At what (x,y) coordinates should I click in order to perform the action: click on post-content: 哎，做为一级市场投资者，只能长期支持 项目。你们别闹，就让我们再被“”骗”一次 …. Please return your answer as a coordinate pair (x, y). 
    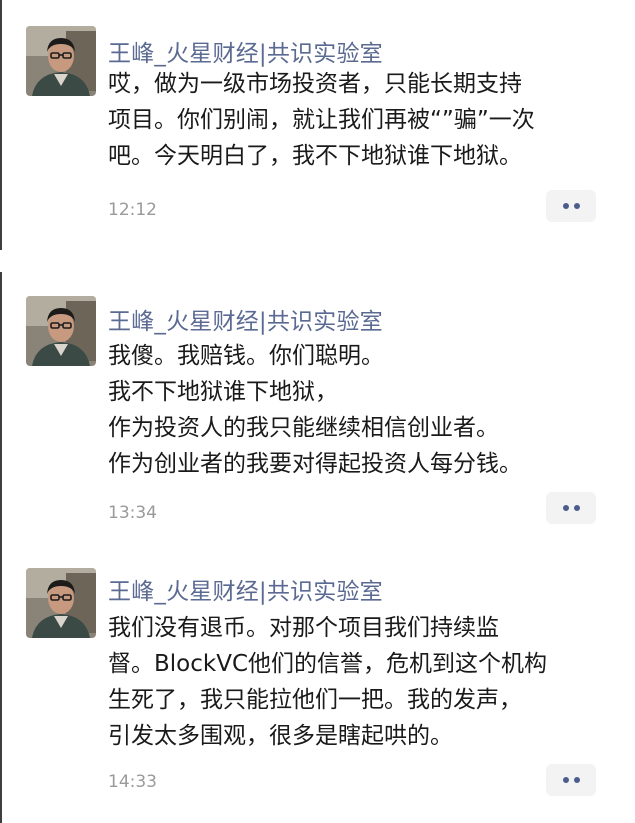
    Looking at the image, I should click on (358, 120).